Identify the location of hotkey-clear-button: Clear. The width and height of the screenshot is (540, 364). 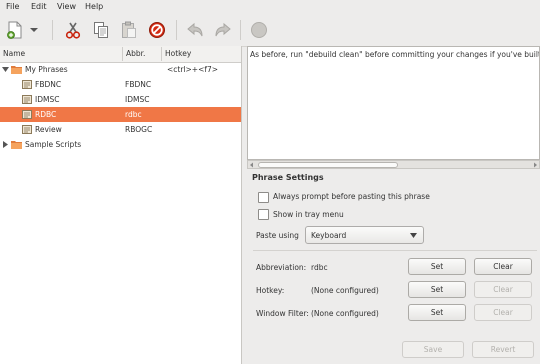
(503, 289).